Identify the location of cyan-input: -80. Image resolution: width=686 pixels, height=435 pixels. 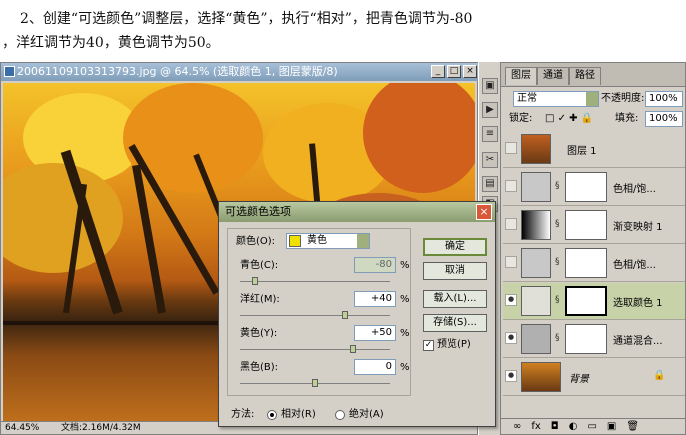
(375, 265).